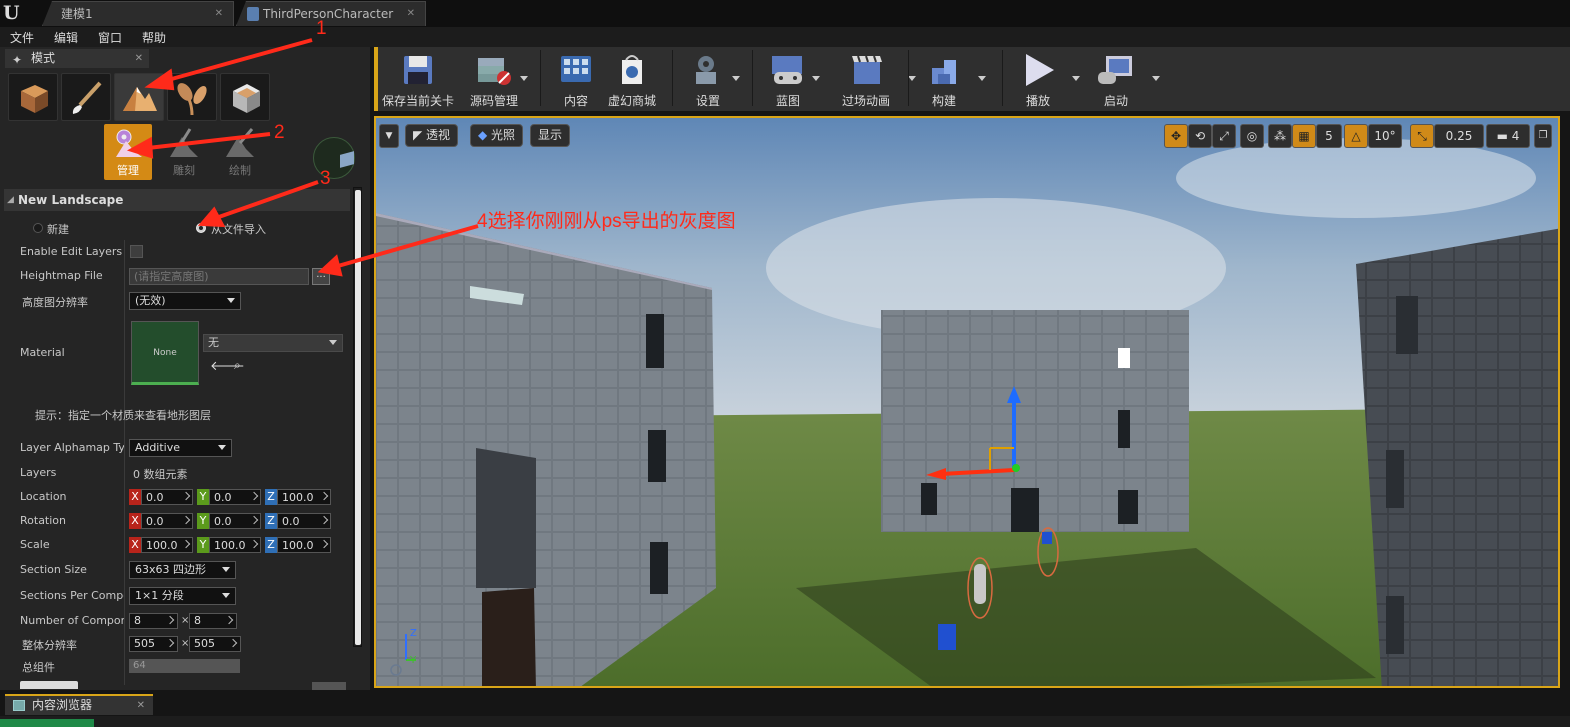 The width and height of the screenshot is (1570, 727). Describe the element at coordinates (139, 97) in the screenshot. I see `landscape-mode-button` at that location.